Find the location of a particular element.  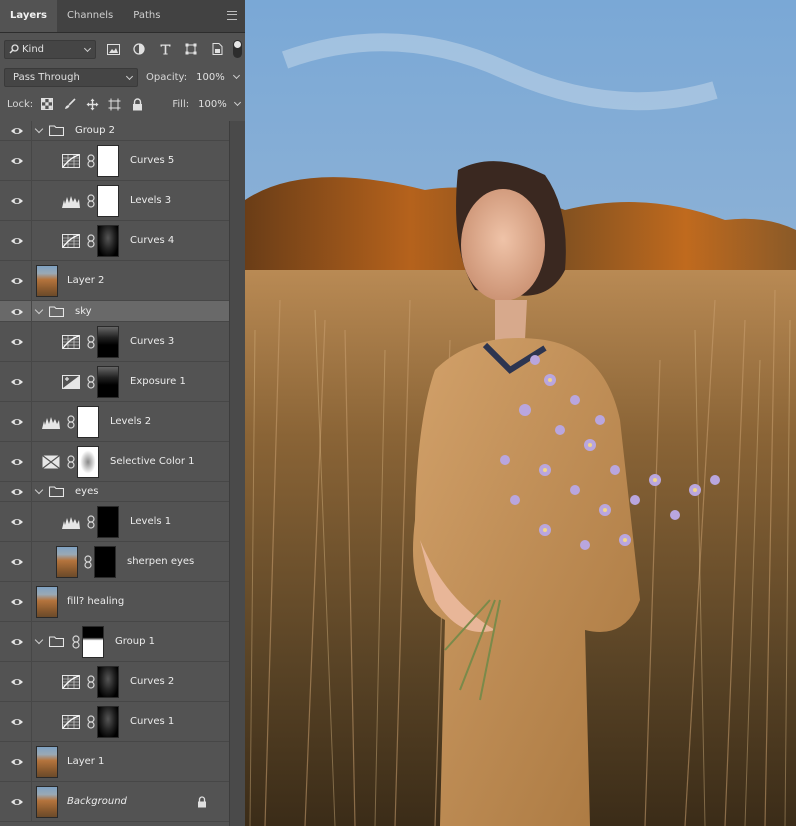

layer-row: sky is located at coordinates (114, 311).